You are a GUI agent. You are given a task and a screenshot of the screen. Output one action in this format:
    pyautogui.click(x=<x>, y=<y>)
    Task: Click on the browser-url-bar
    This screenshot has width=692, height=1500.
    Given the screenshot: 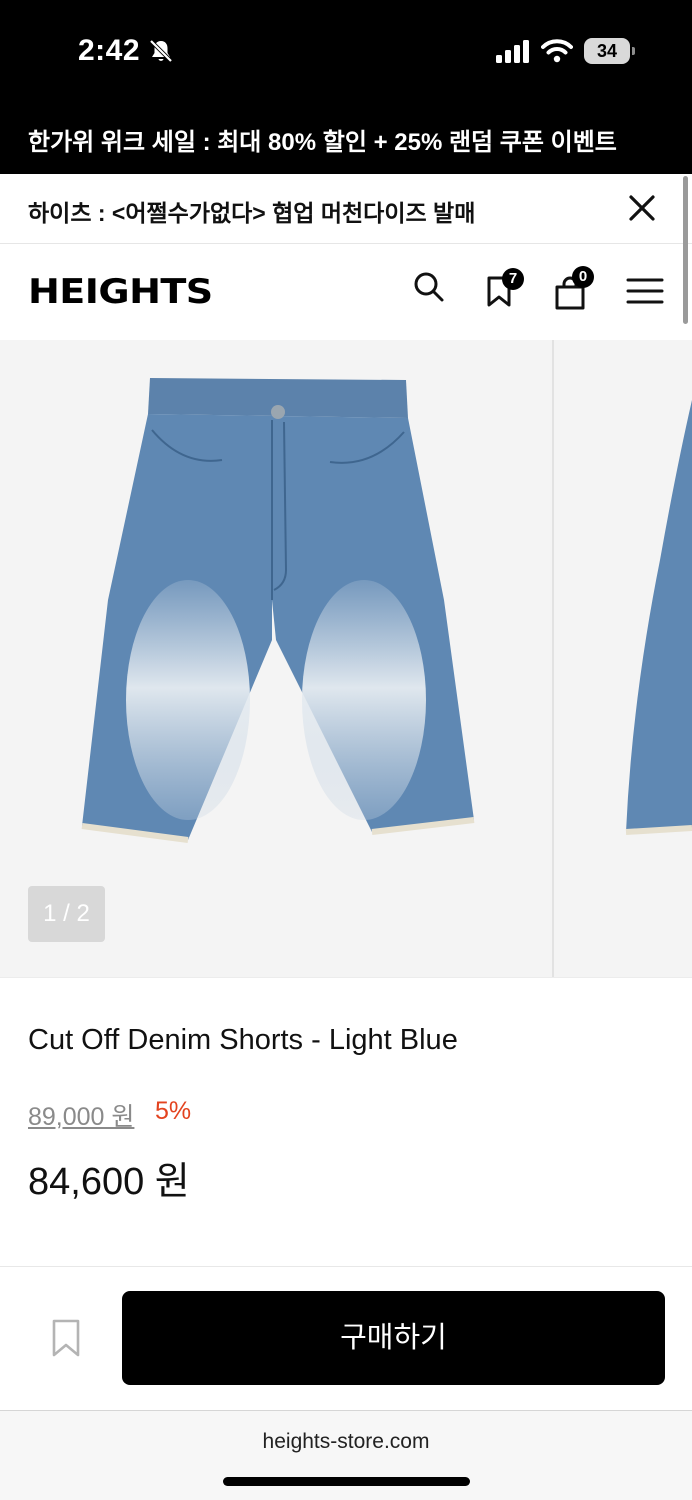 What is the action you would take?
    pyautogui.click(x=346, y=1455)
    